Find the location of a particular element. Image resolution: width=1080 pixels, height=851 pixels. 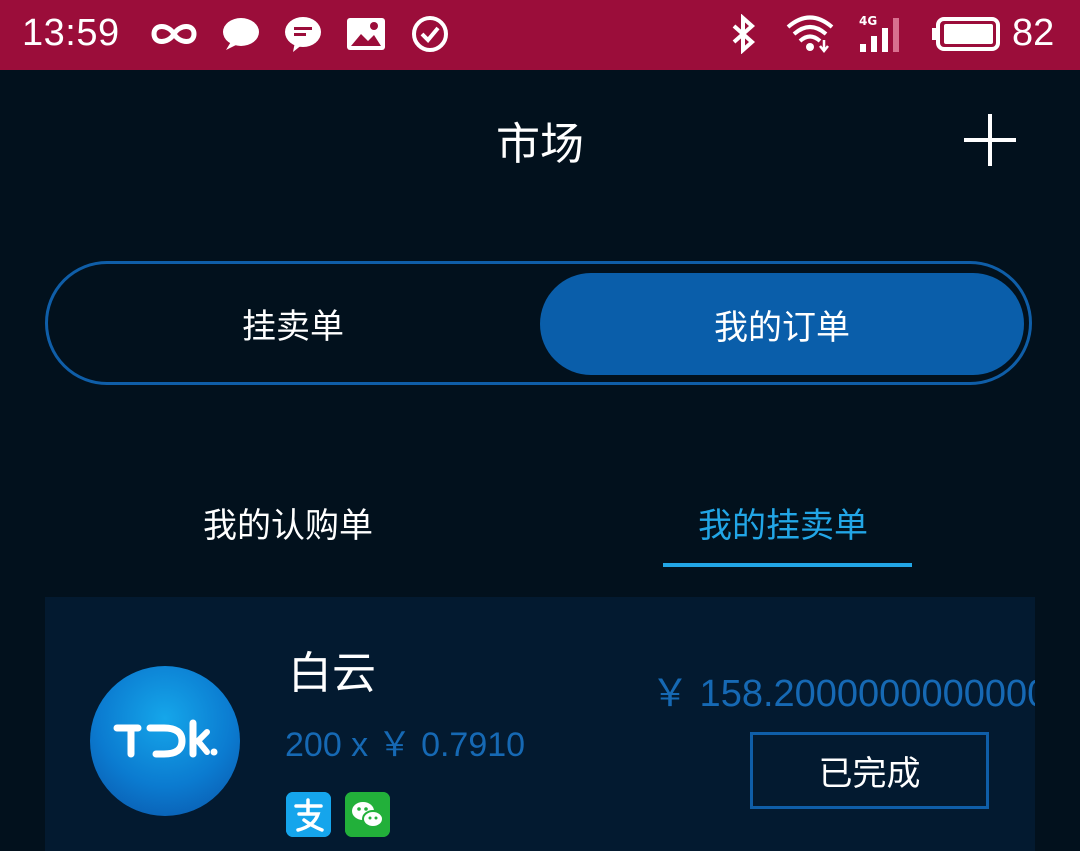

subtab-my-sell-orders: 我的挂卖单 is located at coordinates (783, 522).